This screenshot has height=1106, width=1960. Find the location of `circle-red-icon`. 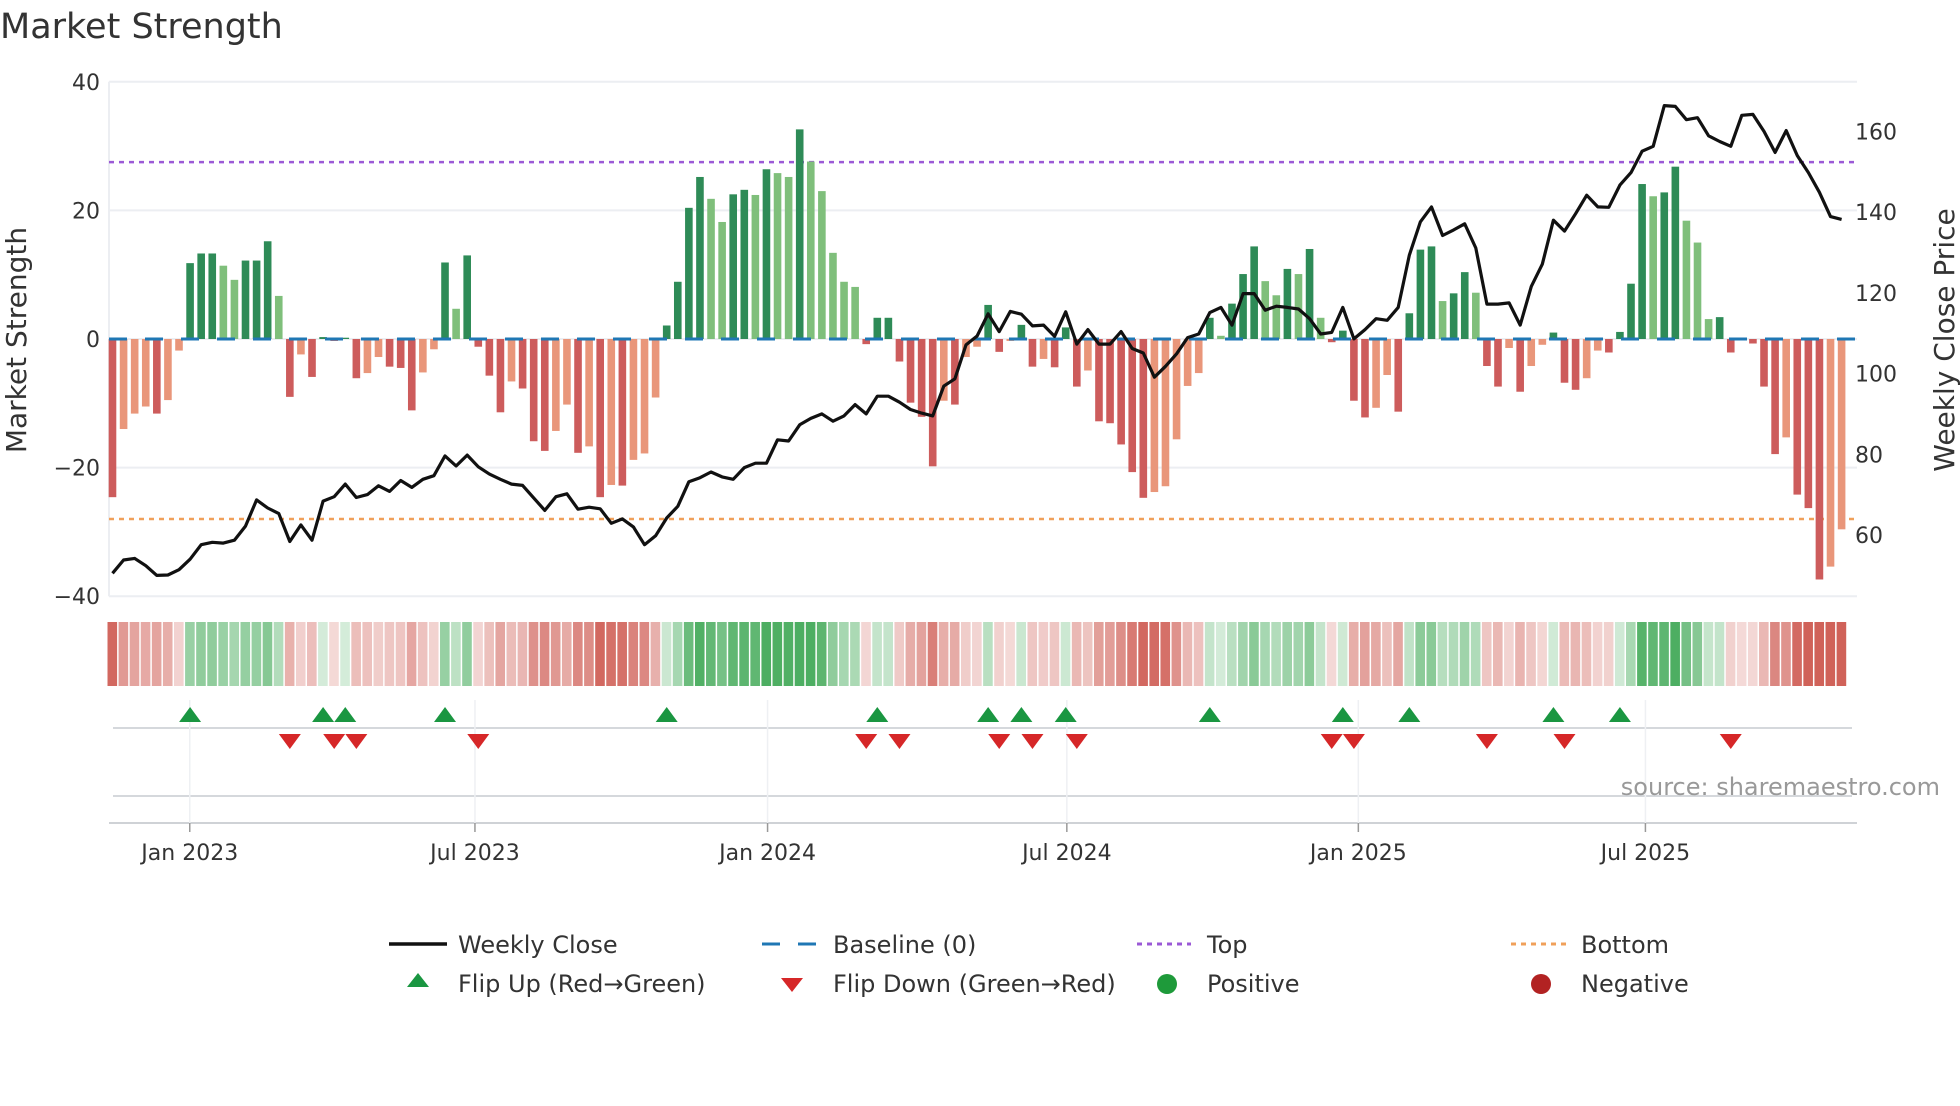

circle-red-icon is located at coordinates (1541, 984).